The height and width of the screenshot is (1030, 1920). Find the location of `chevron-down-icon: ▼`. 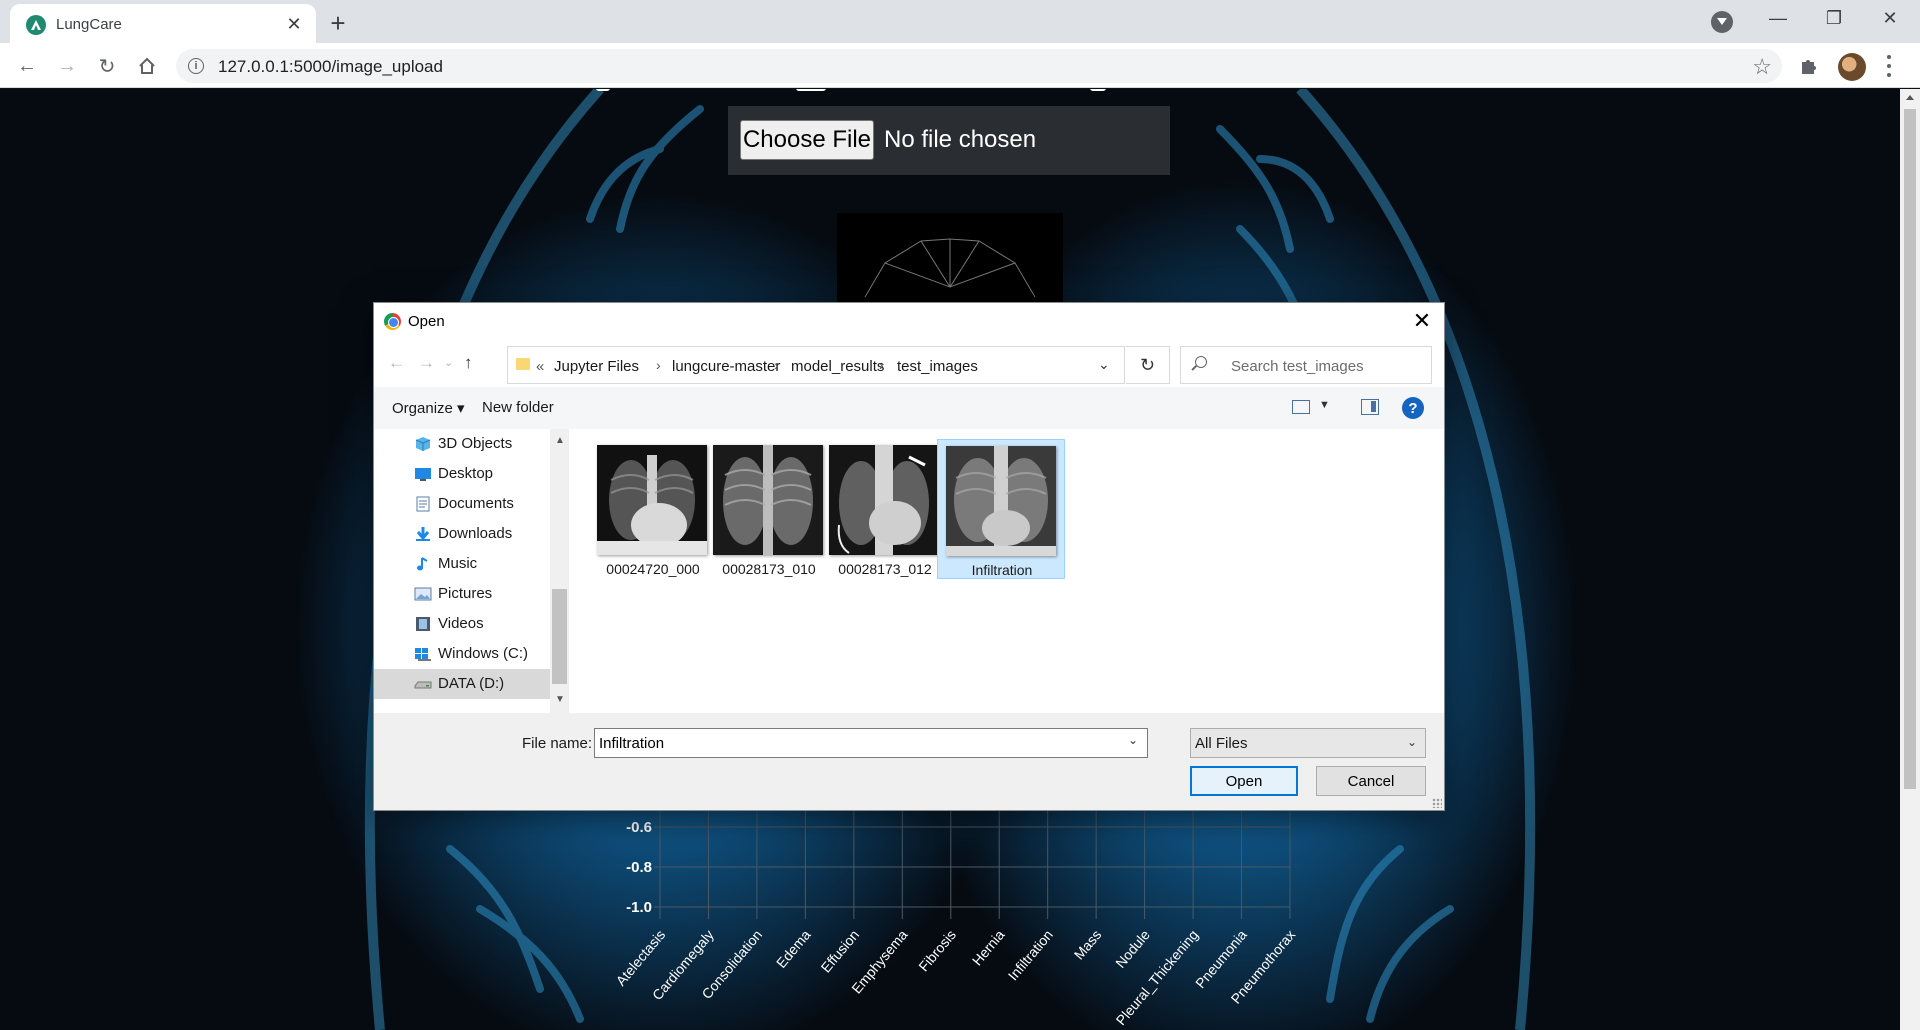

chevron-down-icon: ▼ is located at coordinates (560, 699).